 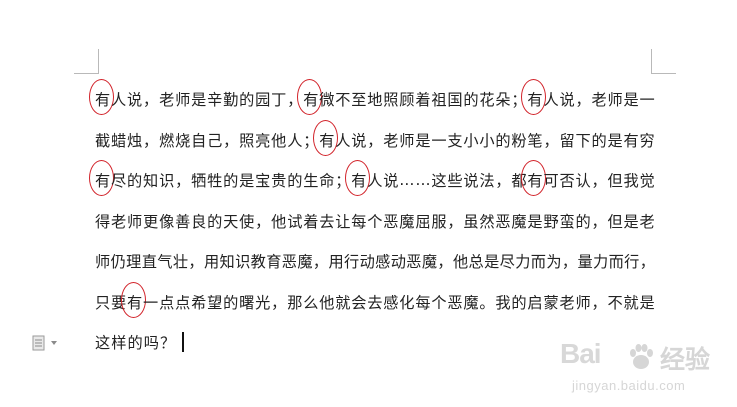 I want to click on text-line: 得老师更像善良的天使，他试着去让每个恶魔屈服，虽然恶魔是野蛮的，但是老, so click(x=375, y=221).